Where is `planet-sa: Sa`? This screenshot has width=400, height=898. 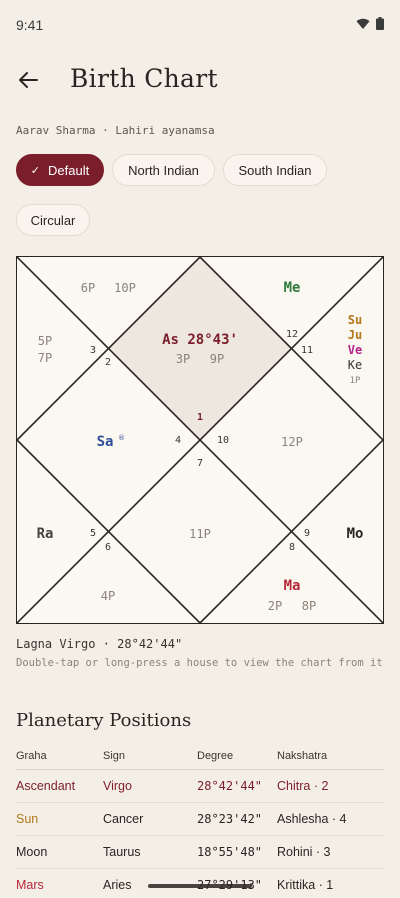 planet-sa: Sa is located at coordinates (105, 442).